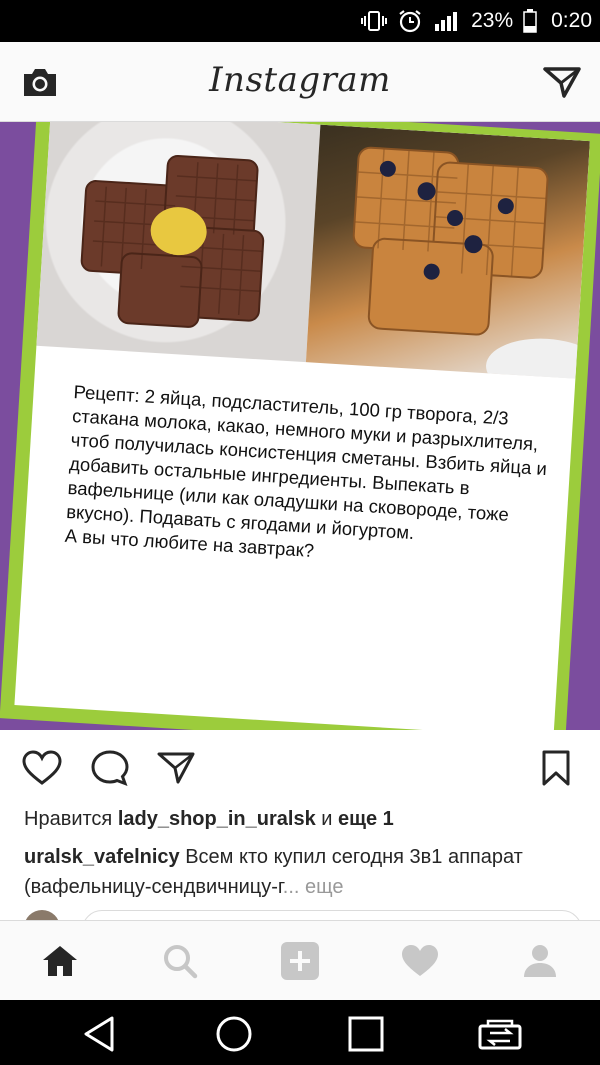 This screenshot has width=600, height=1065. What do you see at coordinates (313, 887) in the screenshot?
I see `caption-more-link: ... еще` at bounding box center [313, 887].